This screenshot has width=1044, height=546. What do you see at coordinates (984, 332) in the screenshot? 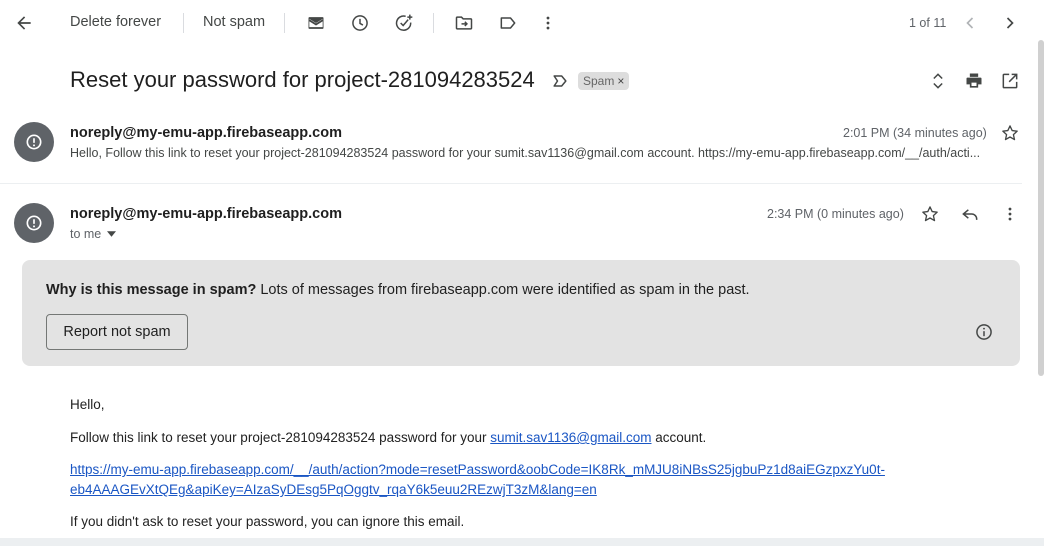
I see `info-icon` at bounding box center [984, 332].